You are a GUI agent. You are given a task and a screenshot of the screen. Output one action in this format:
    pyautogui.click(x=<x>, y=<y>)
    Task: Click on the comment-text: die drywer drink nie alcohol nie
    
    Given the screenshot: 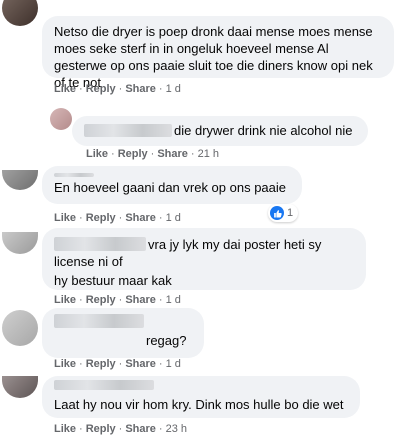 What is the action you would take?
    pyautogui.click(x=263, y=130)
    